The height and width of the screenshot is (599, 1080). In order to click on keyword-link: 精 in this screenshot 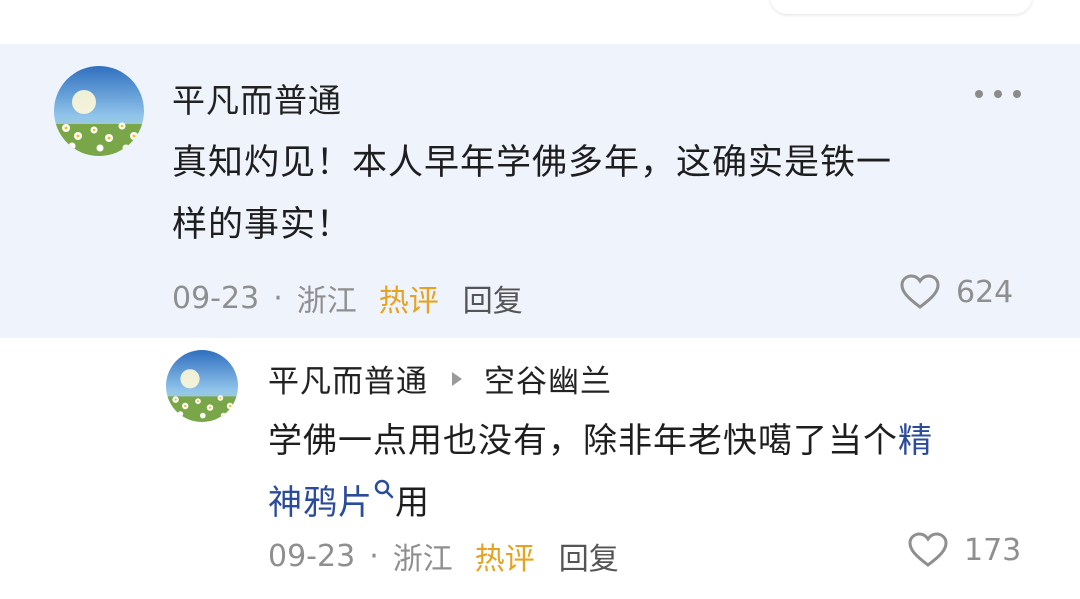, I will do `click(915, 441)`.